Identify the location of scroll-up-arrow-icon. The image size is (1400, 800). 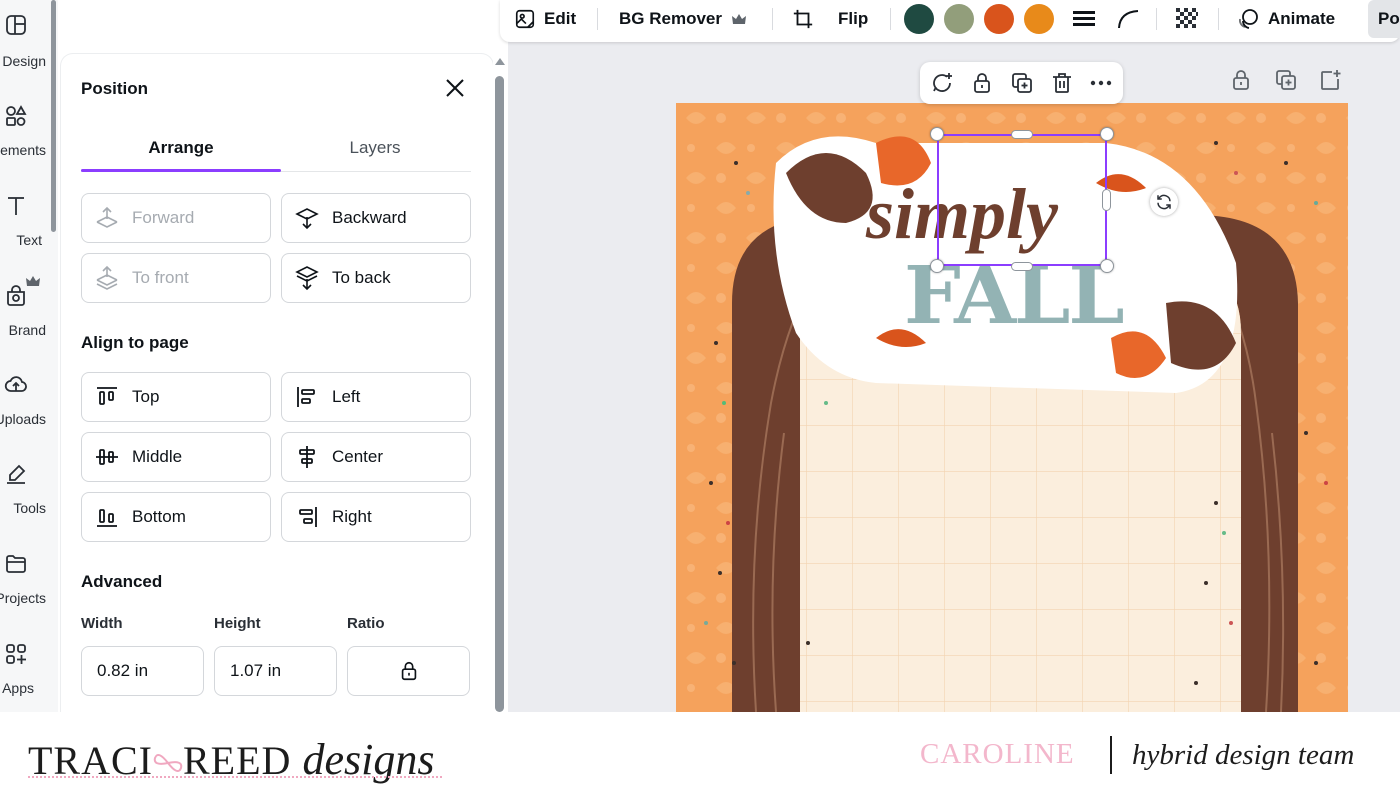
(500, 61).